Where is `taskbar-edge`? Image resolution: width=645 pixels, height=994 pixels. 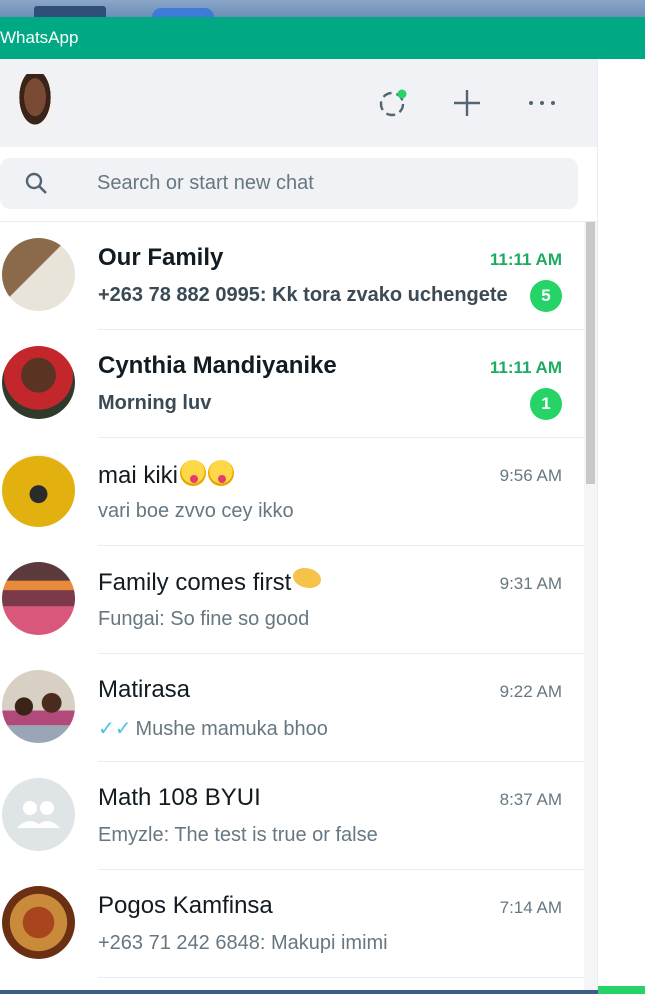
taskbar-edge is located at coordinates (322, 992).